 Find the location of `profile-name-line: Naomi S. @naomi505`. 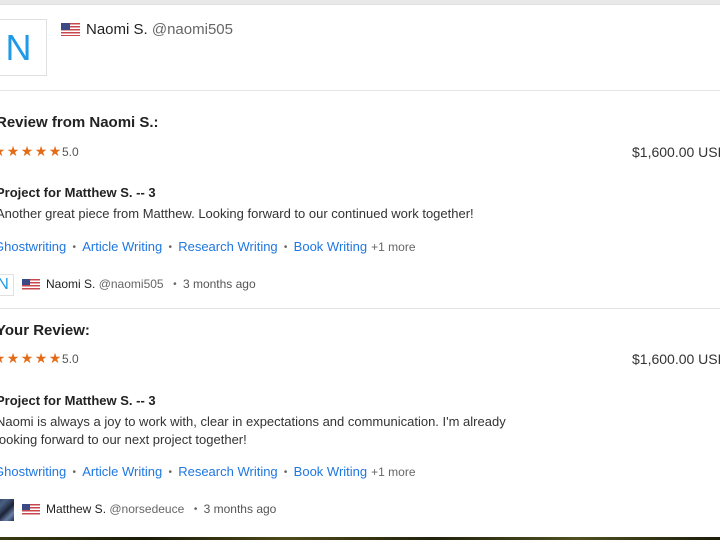

profile-name-line: Naomi S. @naomi505 is located at coordinates (159, 29).